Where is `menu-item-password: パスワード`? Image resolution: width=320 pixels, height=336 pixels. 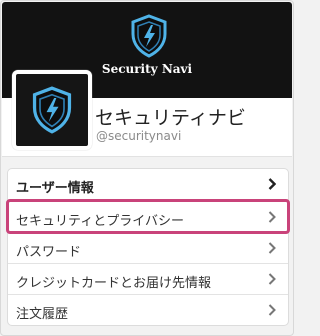 menu-item-password: パスワード is located at coordinates (148, 247).